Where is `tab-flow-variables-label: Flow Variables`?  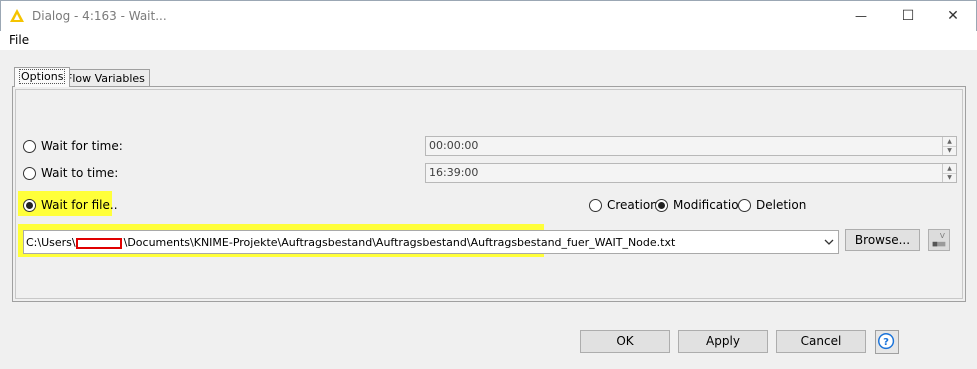
tab-flow-variables-label: Flow Variables is located at coordinates (105, 78).